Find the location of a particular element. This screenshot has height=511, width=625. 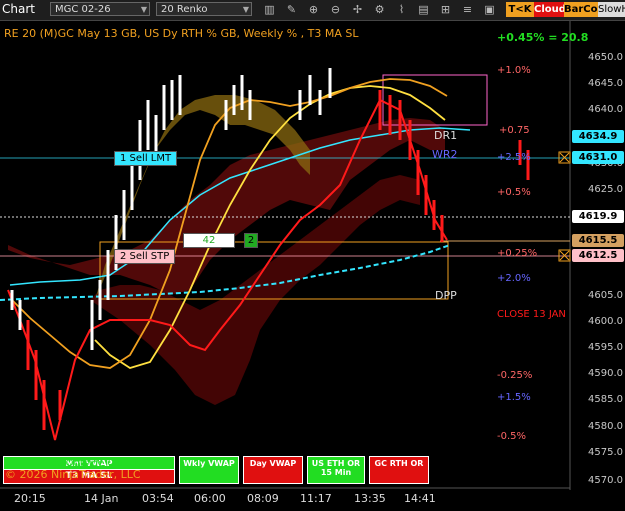

axis-tick: 4575.0 is located at coordinates (605, 452).